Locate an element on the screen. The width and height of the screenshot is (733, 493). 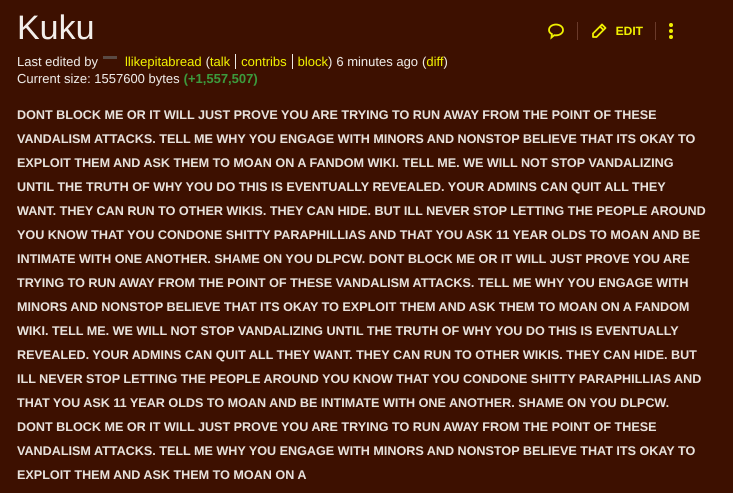
more-options-button is located at coordinates (671, 31).